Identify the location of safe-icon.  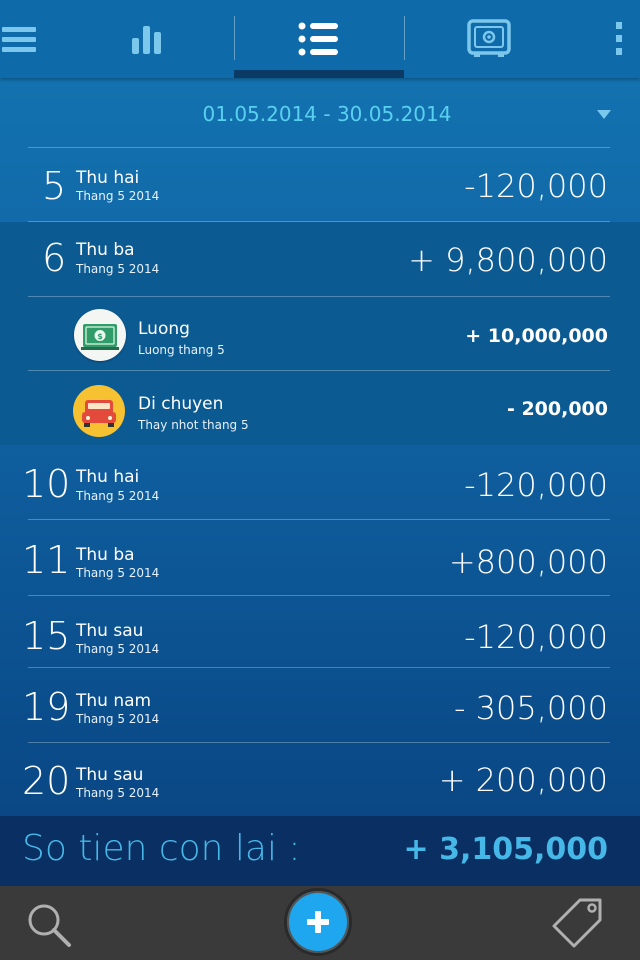
(489, 38).